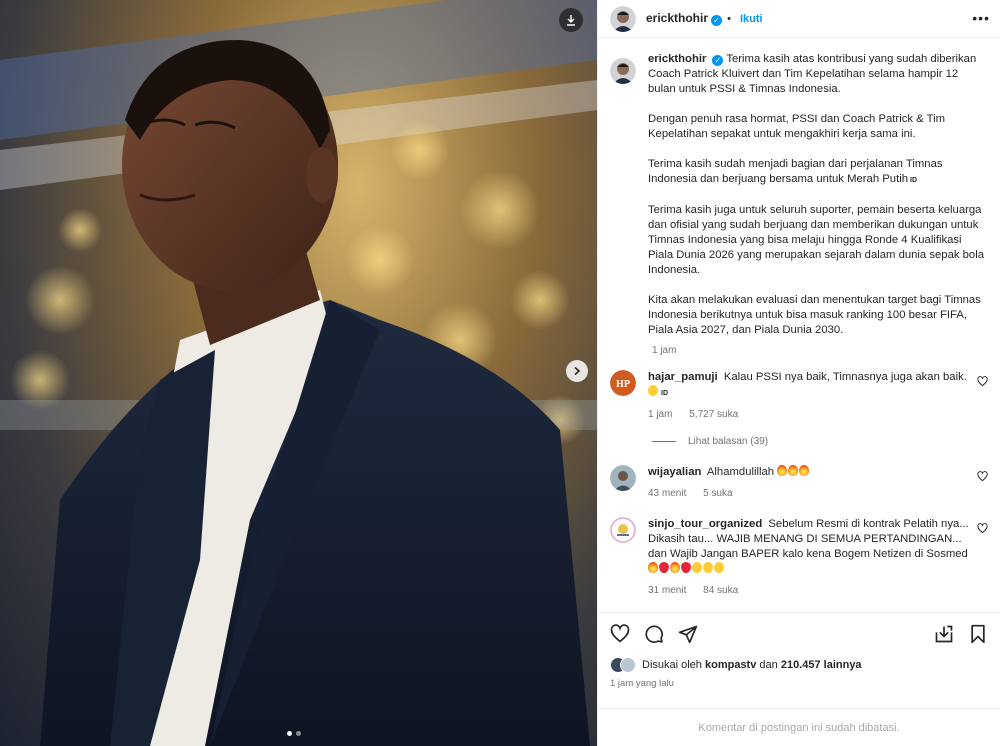  Describe the element at coordinates (653, 390) in the screenshot. I see `emoji` at that location.